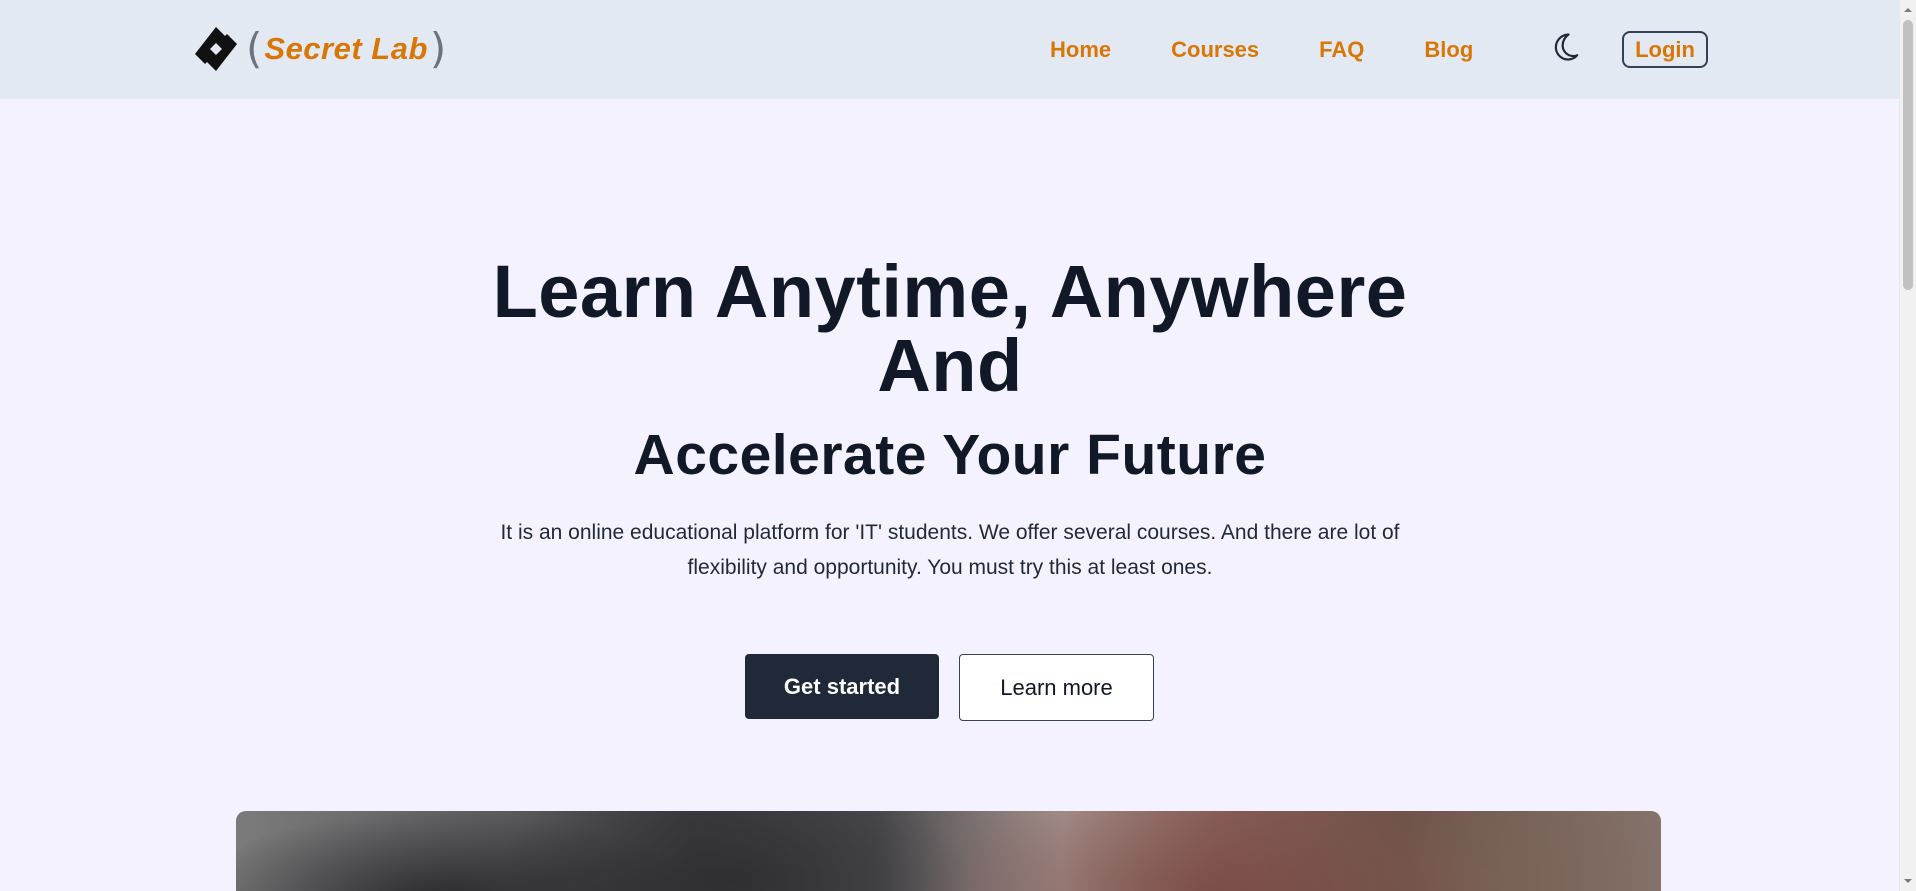 The height and width of the screenshot is (891, 1916). Describe the element at coordinates (1215, 50) in the screenshot. I see `nav-courses-link: Courses` at that location.